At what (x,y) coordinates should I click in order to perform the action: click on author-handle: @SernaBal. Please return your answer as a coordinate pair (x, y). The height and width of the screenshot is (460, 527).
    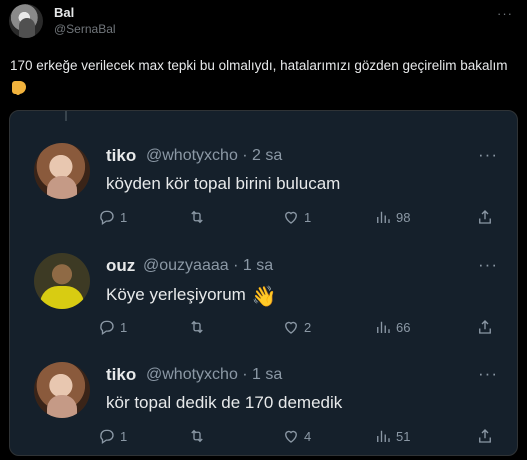
    Looking at the image, I should click on (85, 29).